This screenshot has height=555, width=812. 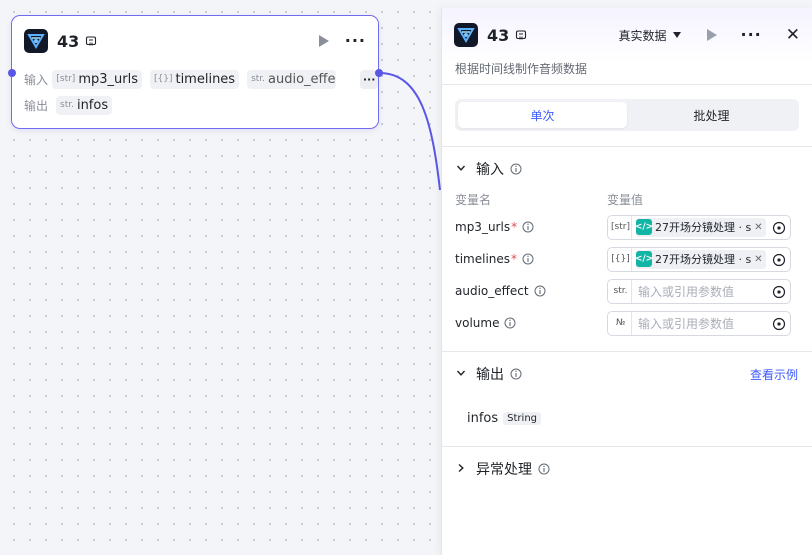 I want to click on output-label: 输出, so click(x=36, y=105).